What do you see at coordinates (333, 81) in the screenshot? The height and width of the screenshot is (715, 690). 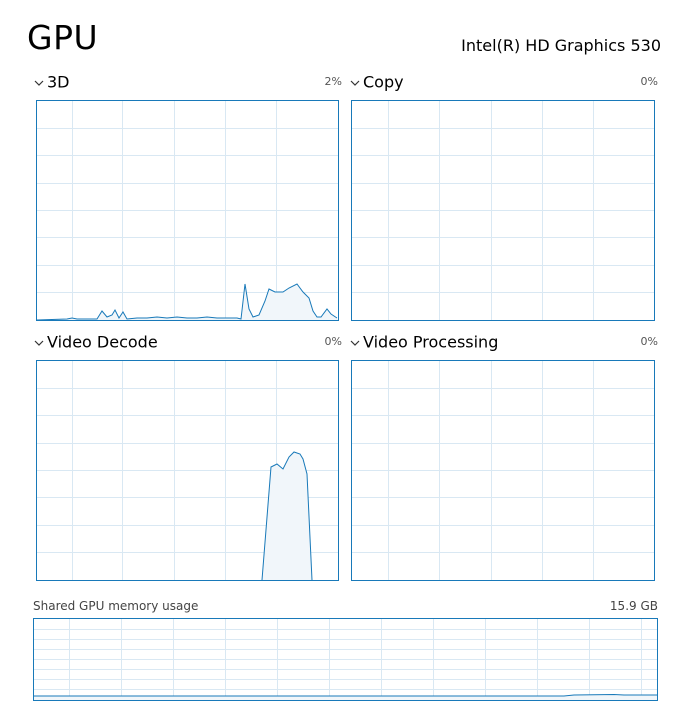 I see `engine-percent-3d: 2%` at bounding box center [333, 81].